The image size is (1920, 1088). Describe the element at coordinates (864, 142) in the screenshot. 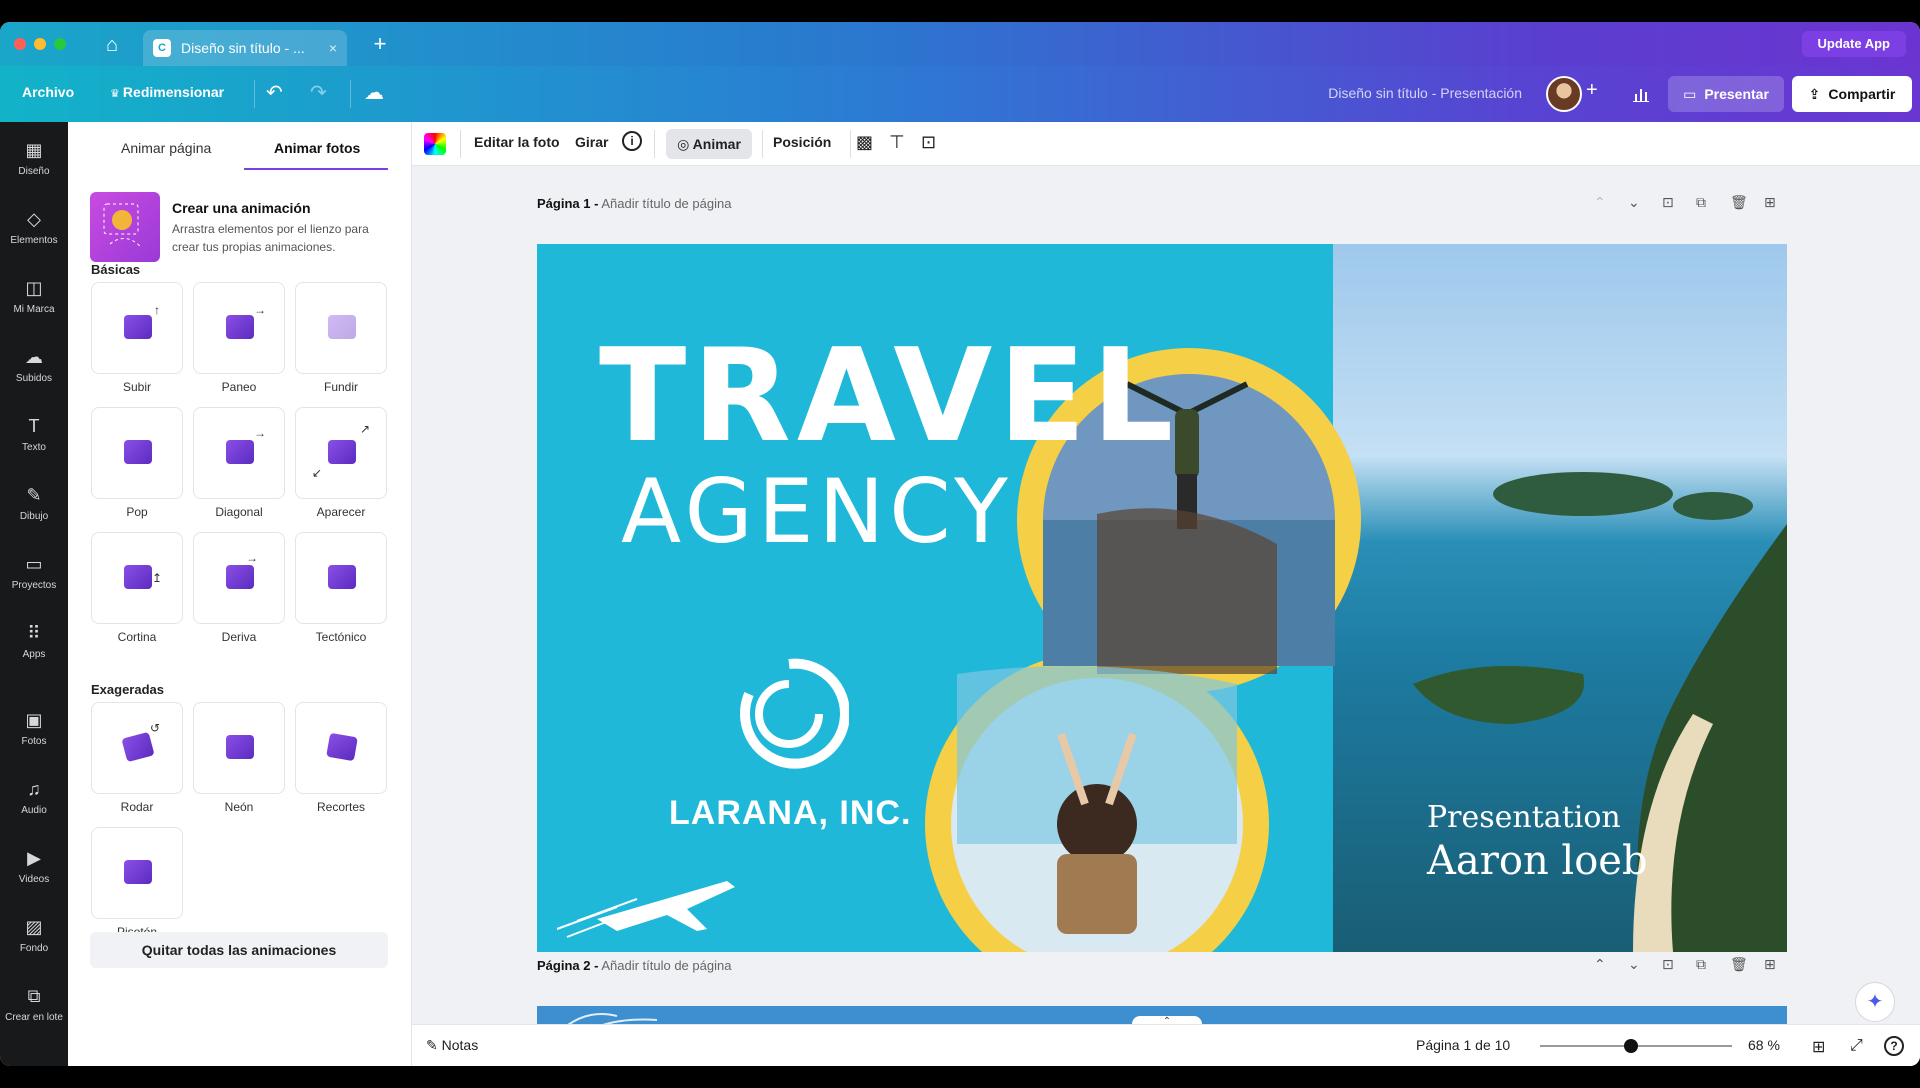

I see `transparency-icon: ▩` at that location.